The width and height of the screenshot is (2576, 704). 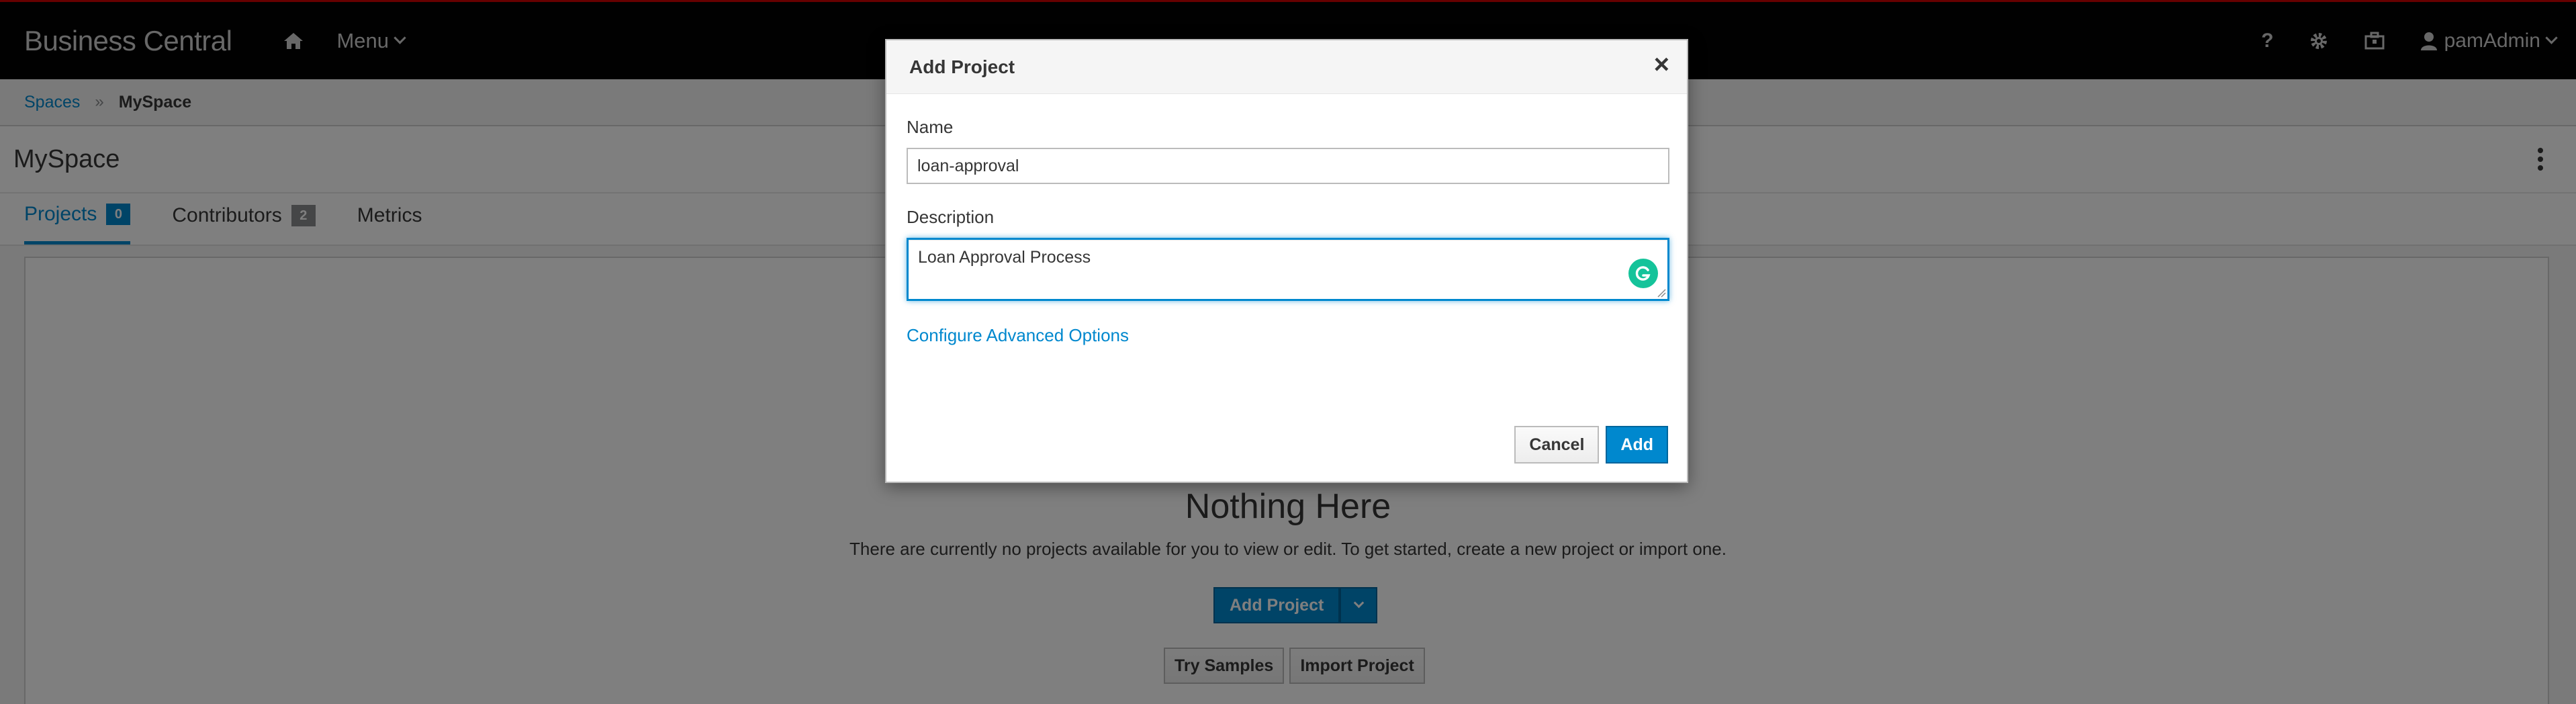 I want to click on grammarly-icon, so click(x=1643, y=273).